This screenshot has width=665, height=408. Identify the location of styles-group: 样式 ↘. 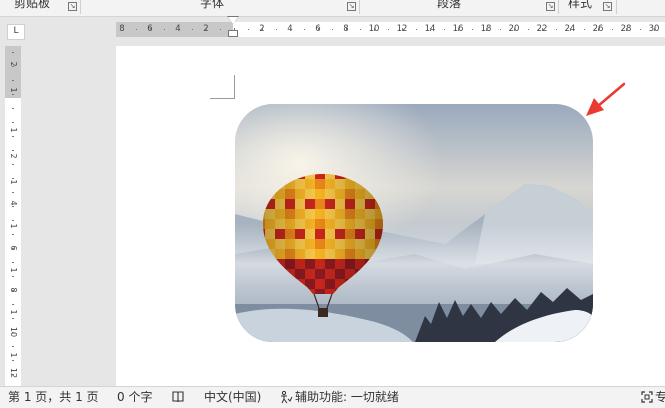
(612, 8).